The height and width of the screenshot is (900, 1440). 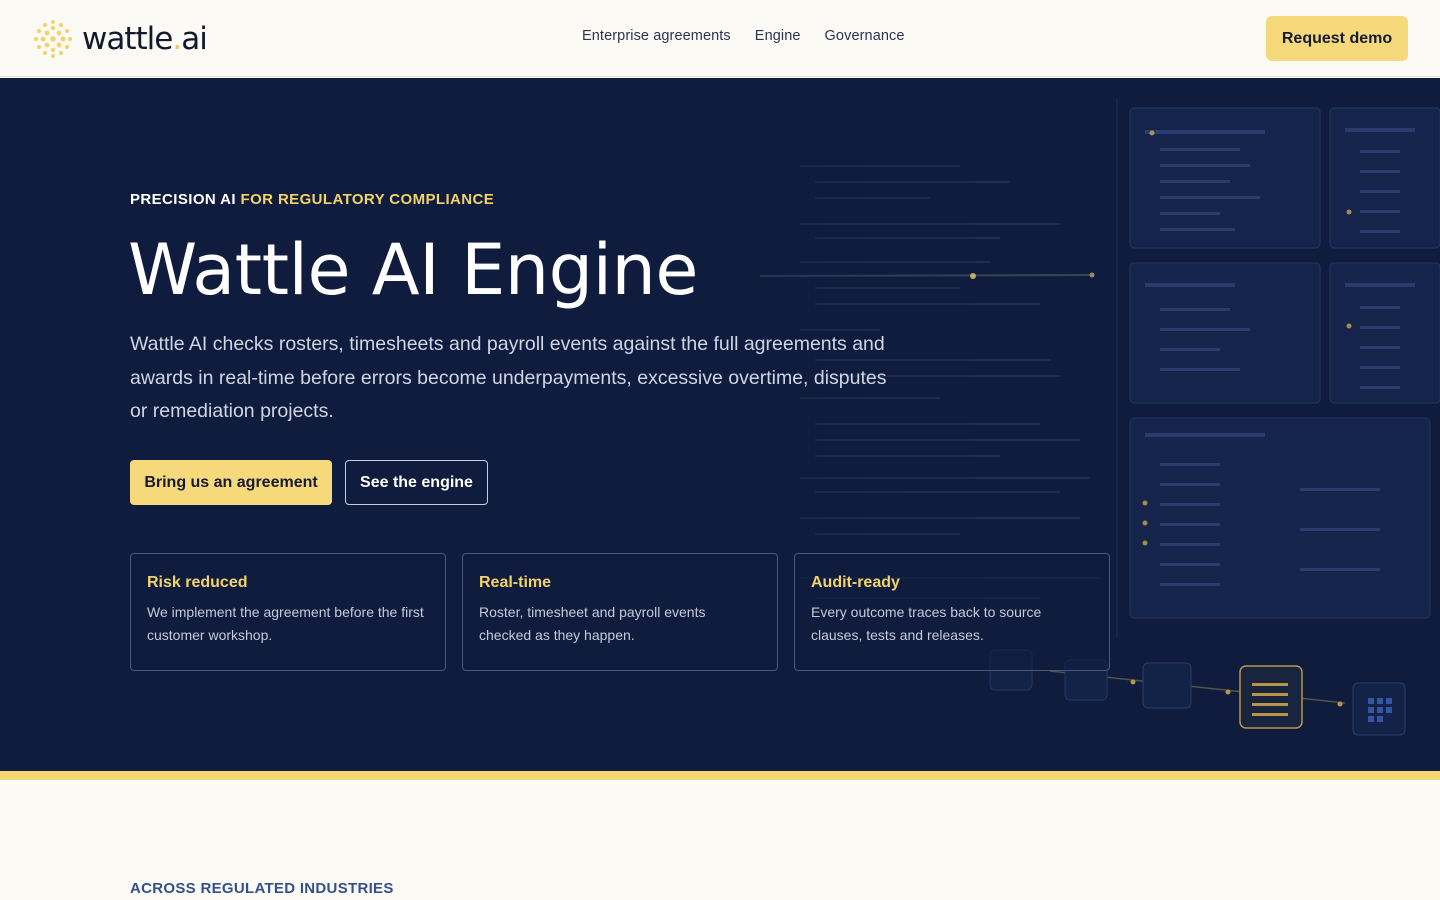 I want to click on hero-title: Wattle AI Engine, so click(x=413, y=270).